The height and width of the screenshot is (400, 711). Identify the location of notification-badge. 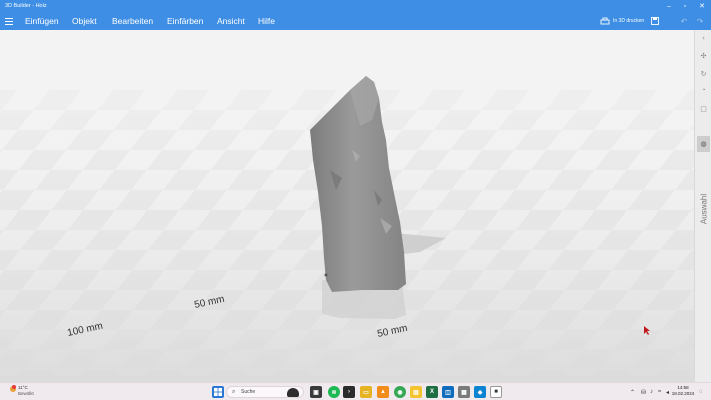
(14, 387).